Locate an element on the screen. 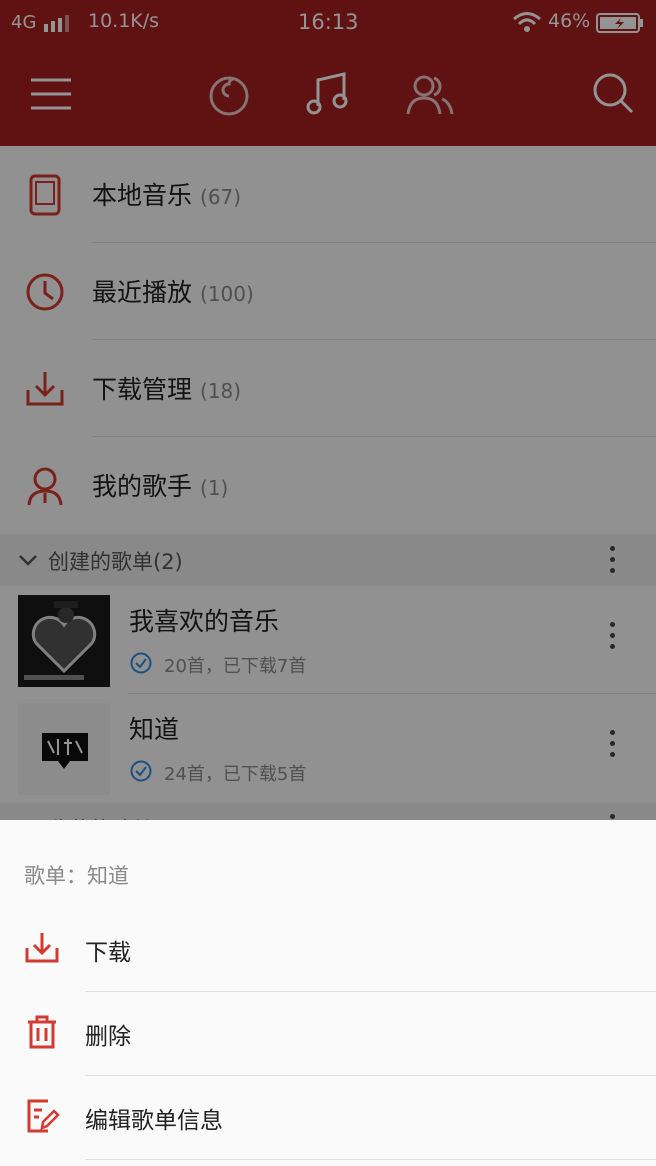 The image size is (656, 1166). option-label: 删除 is located at coordinates (108, 1037).